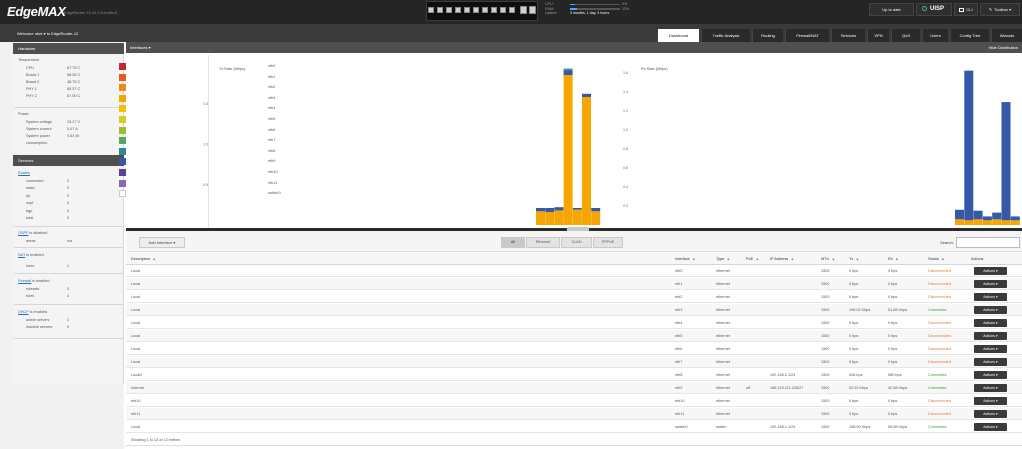  I want to click on legend-swatch-eth0, so click(122, 66).